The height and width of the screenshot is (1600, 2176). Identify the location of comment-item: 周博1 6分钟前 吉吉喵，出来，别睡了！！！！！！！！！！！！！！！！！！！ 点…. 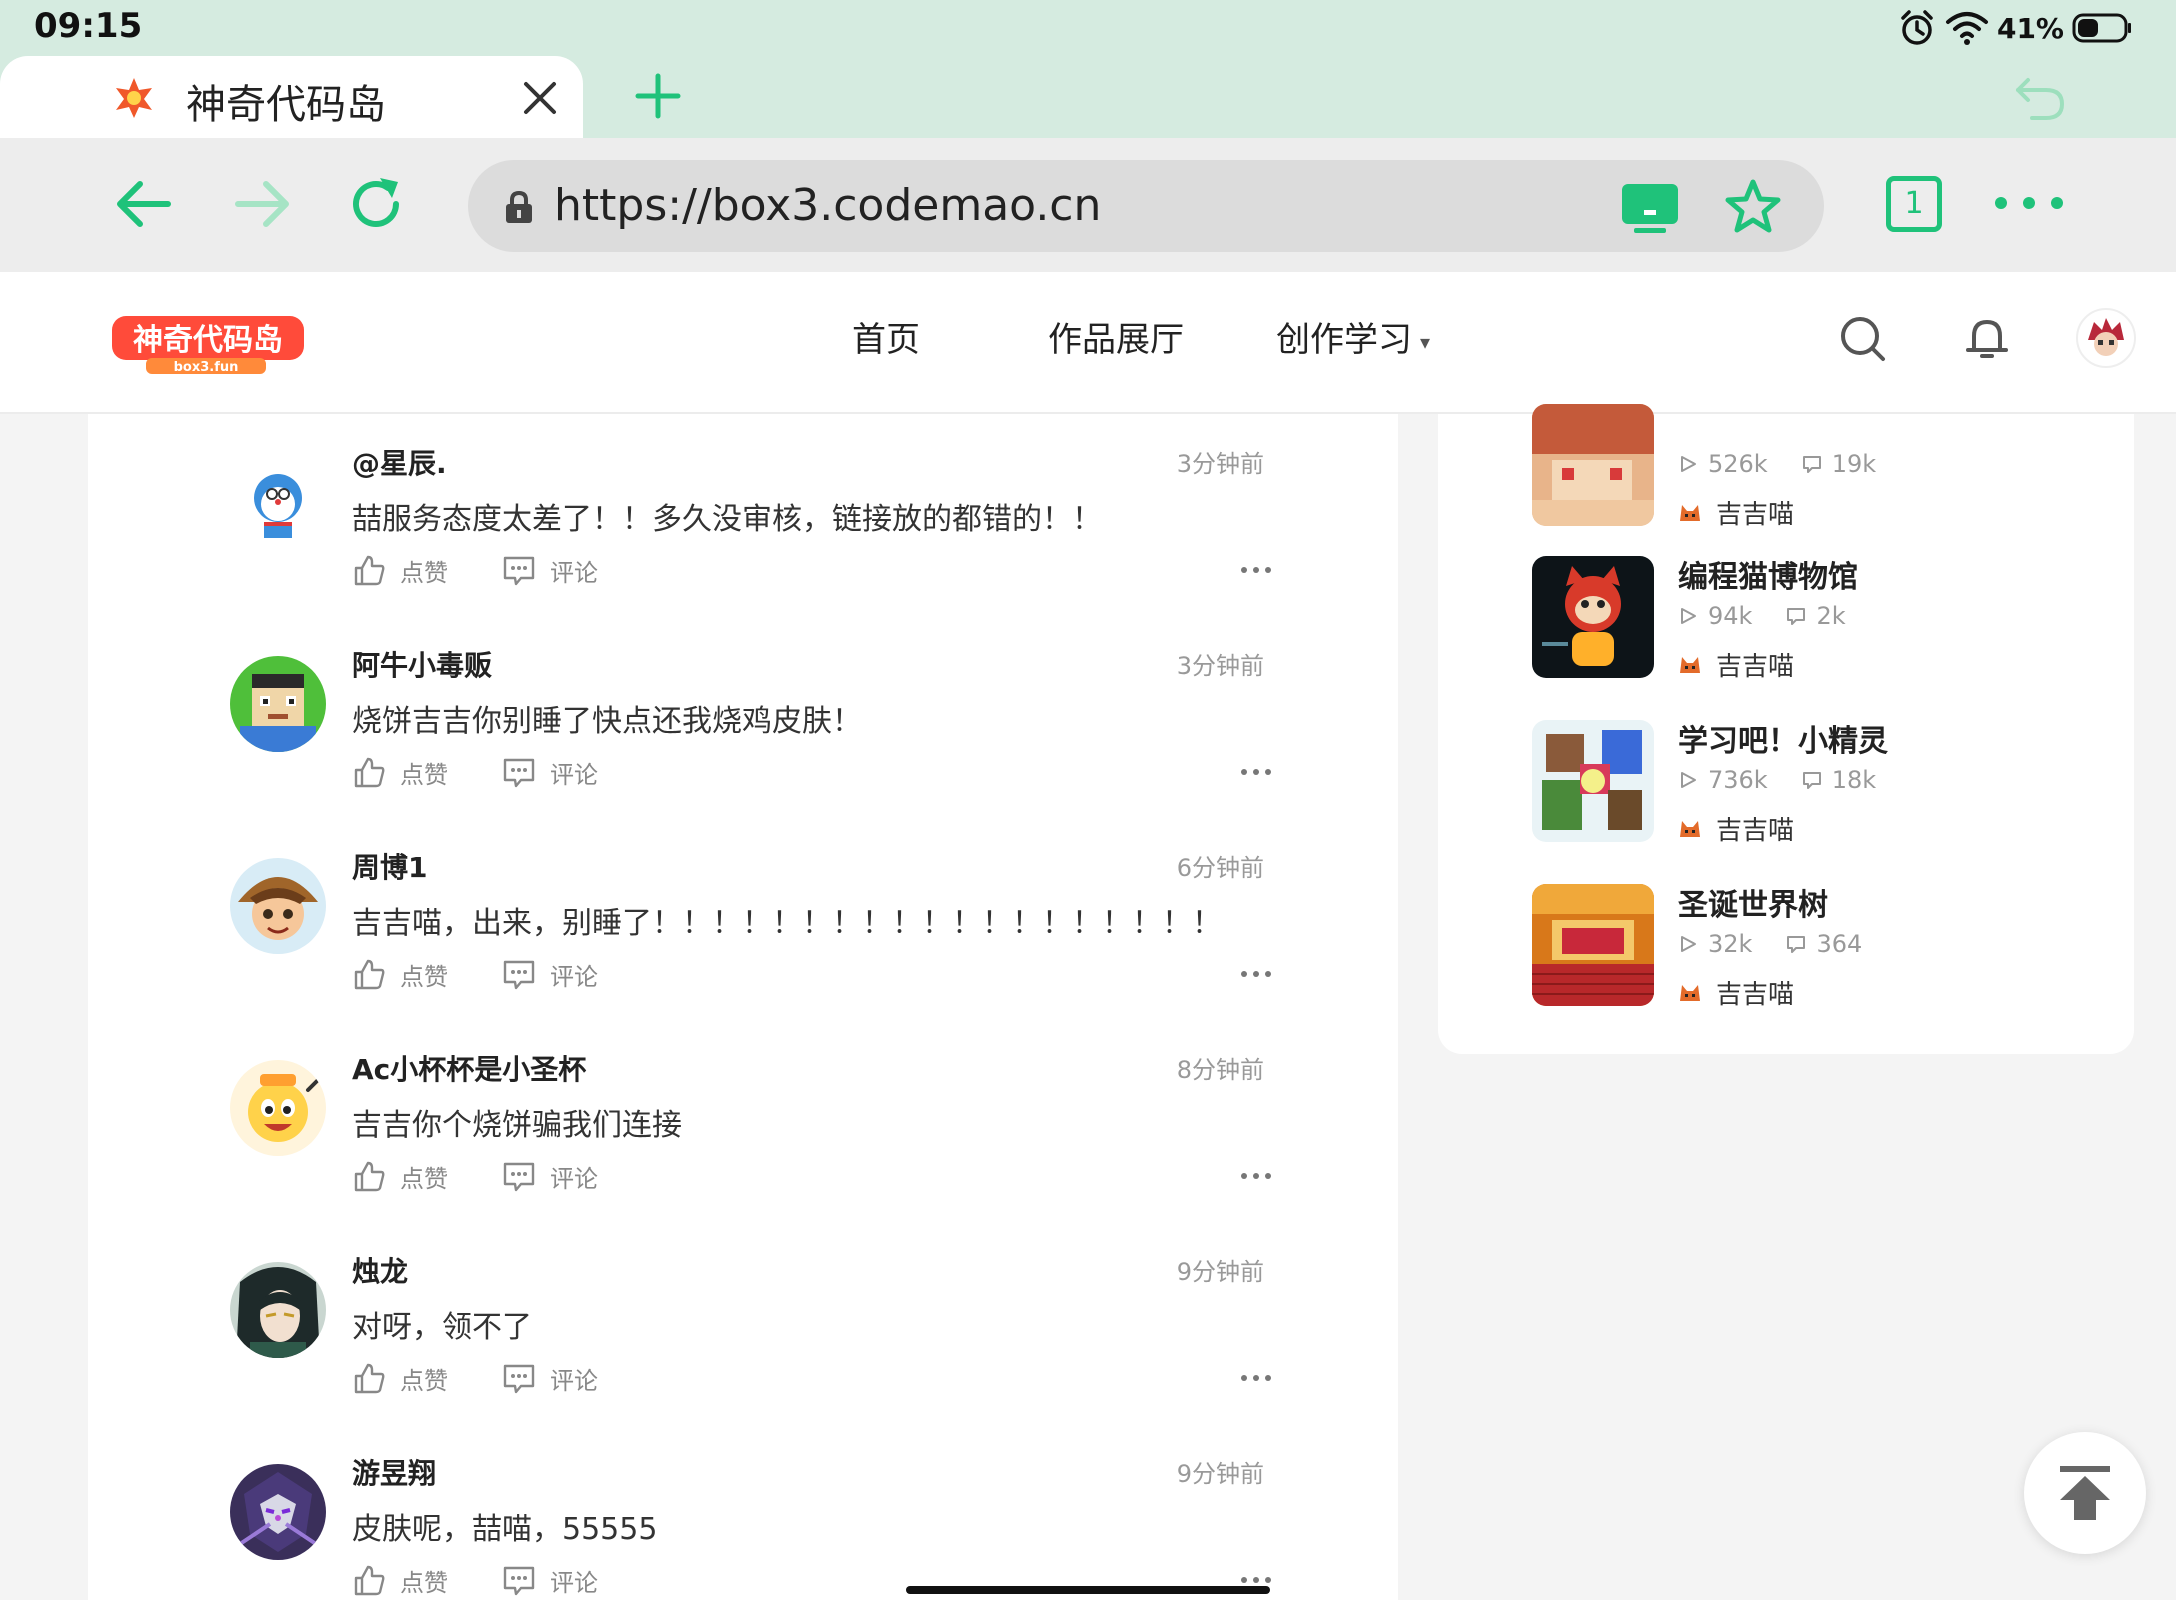
(743, 919).